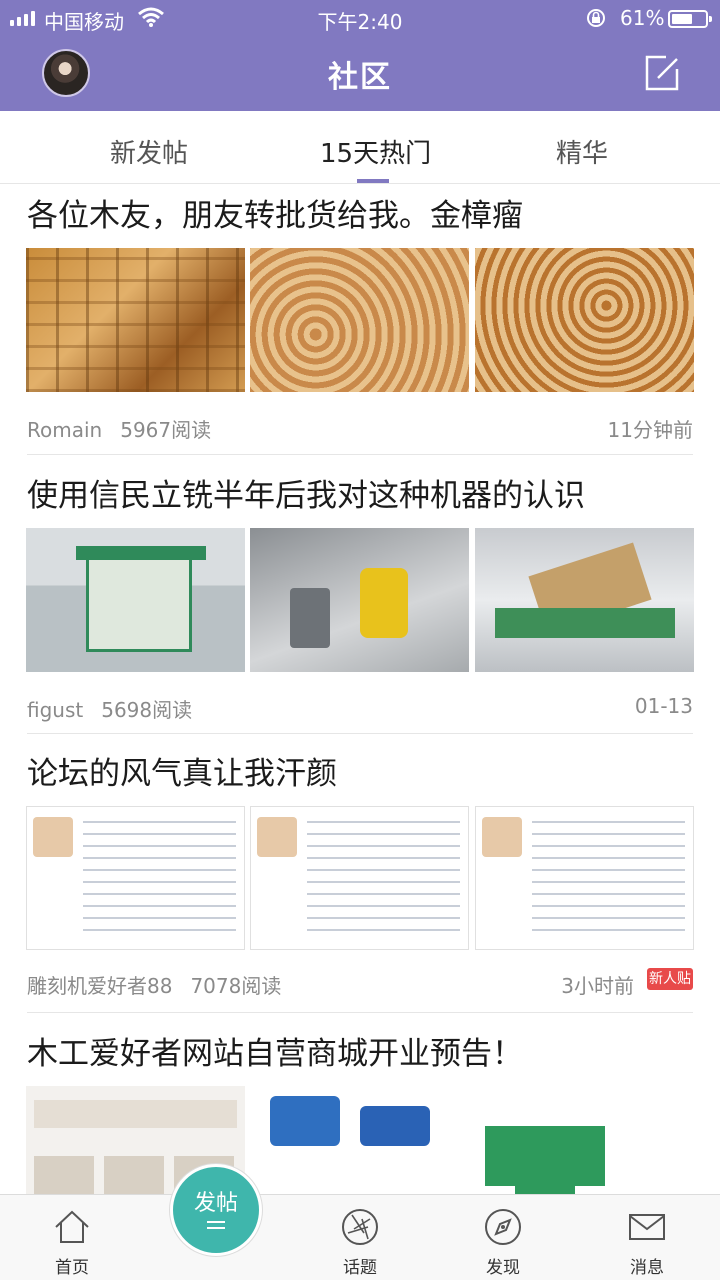  I want to click on orientation-lock-icon, so click(596, 18).